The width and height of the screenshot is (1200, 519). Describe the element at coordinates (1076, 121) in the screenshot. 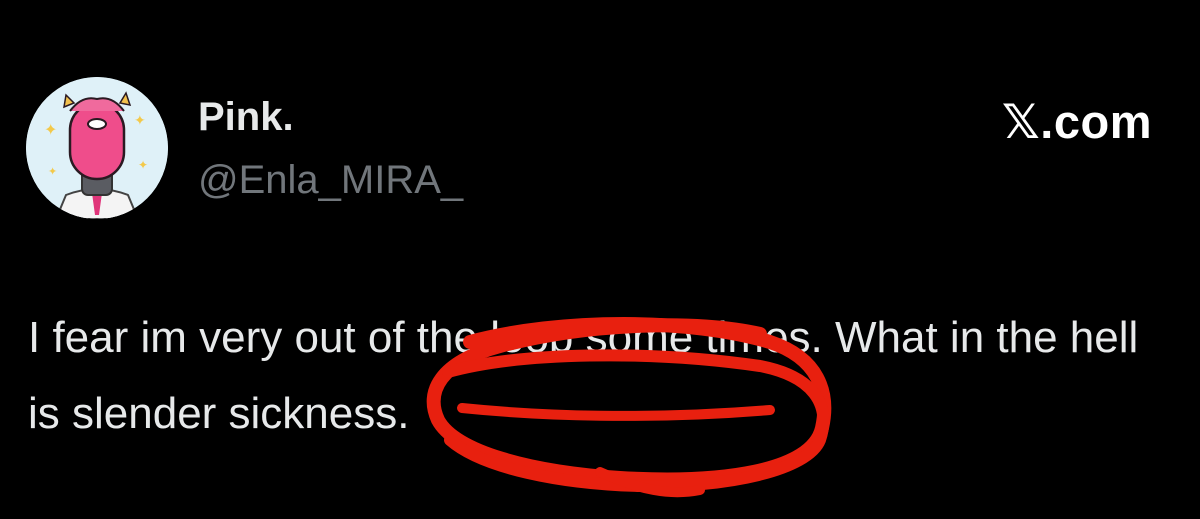

I see `x-com-logo: 𝕏.com` at that location.